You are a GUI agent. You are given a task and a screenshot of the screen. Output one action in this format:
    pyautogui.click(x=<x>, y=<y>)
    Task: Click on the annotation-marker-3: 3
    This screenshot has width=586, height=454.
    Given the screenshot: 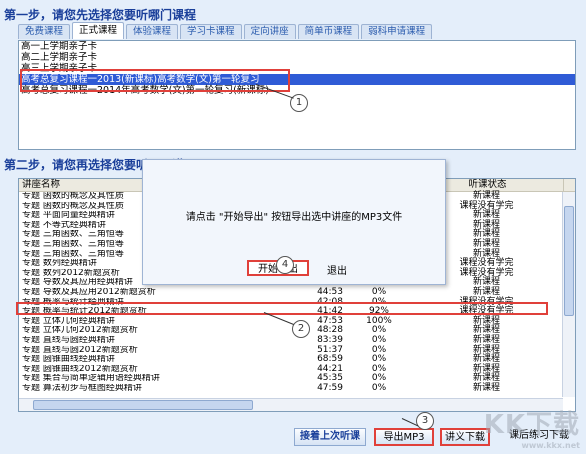 What is the action you would take?
    pyautogui.click(x=425, y=421)
    